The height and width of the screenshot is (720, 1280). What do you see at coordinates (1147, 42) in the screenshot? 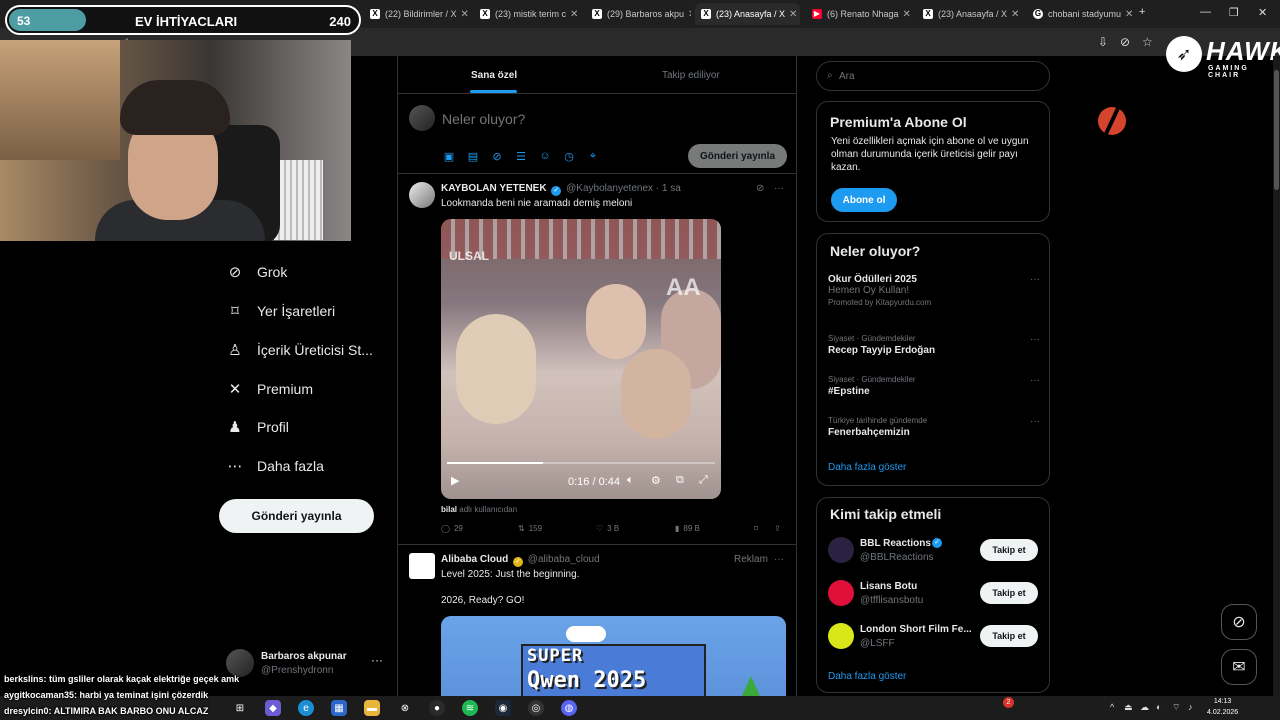
I see `bookmark-star-icon: ☆` at bounding box center [1147, 42].